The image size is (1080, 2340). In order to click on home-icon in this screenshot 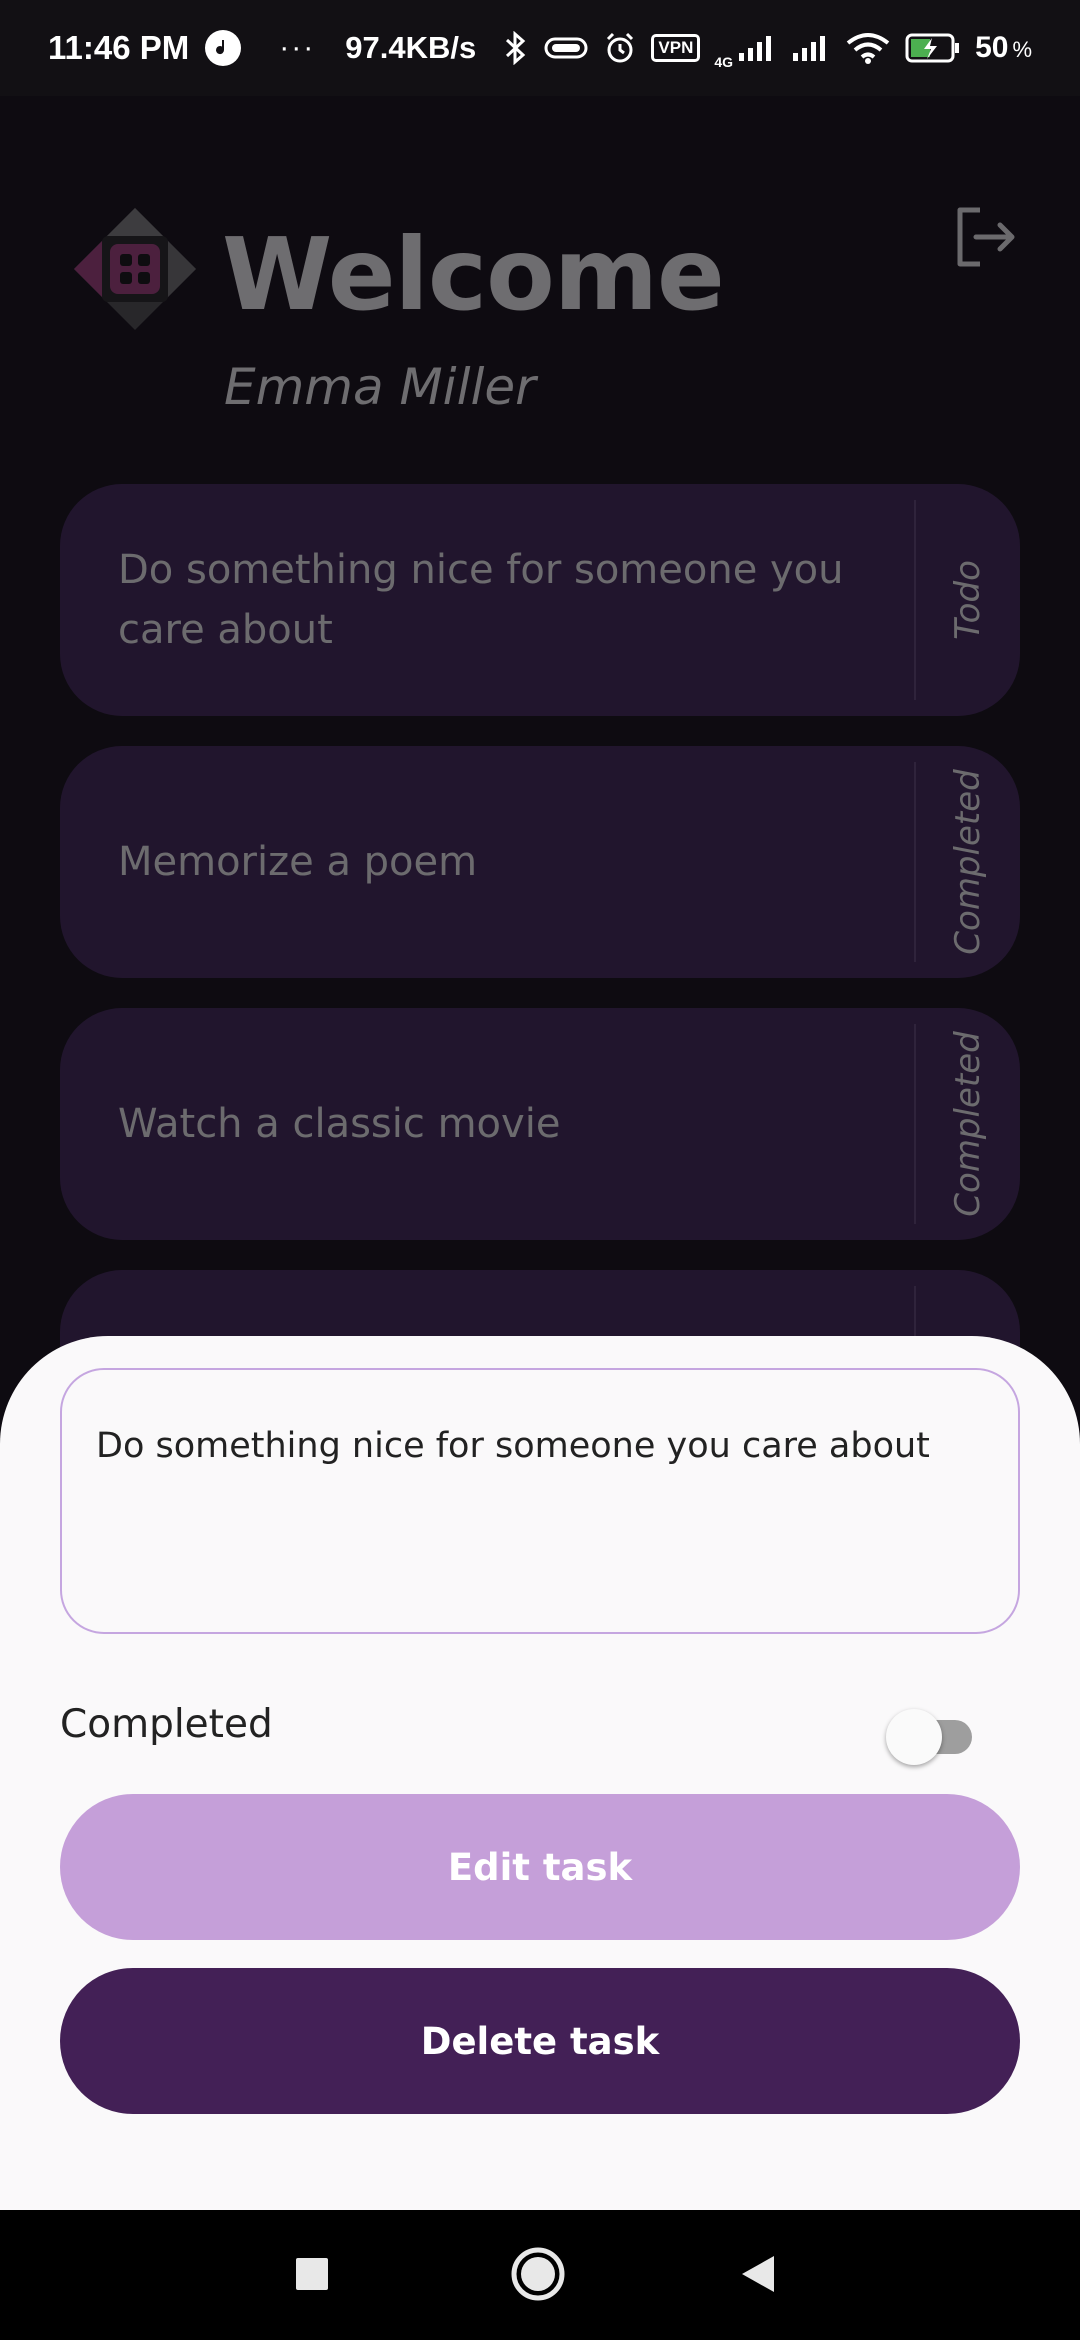, I will do `click(538, 2274)`.